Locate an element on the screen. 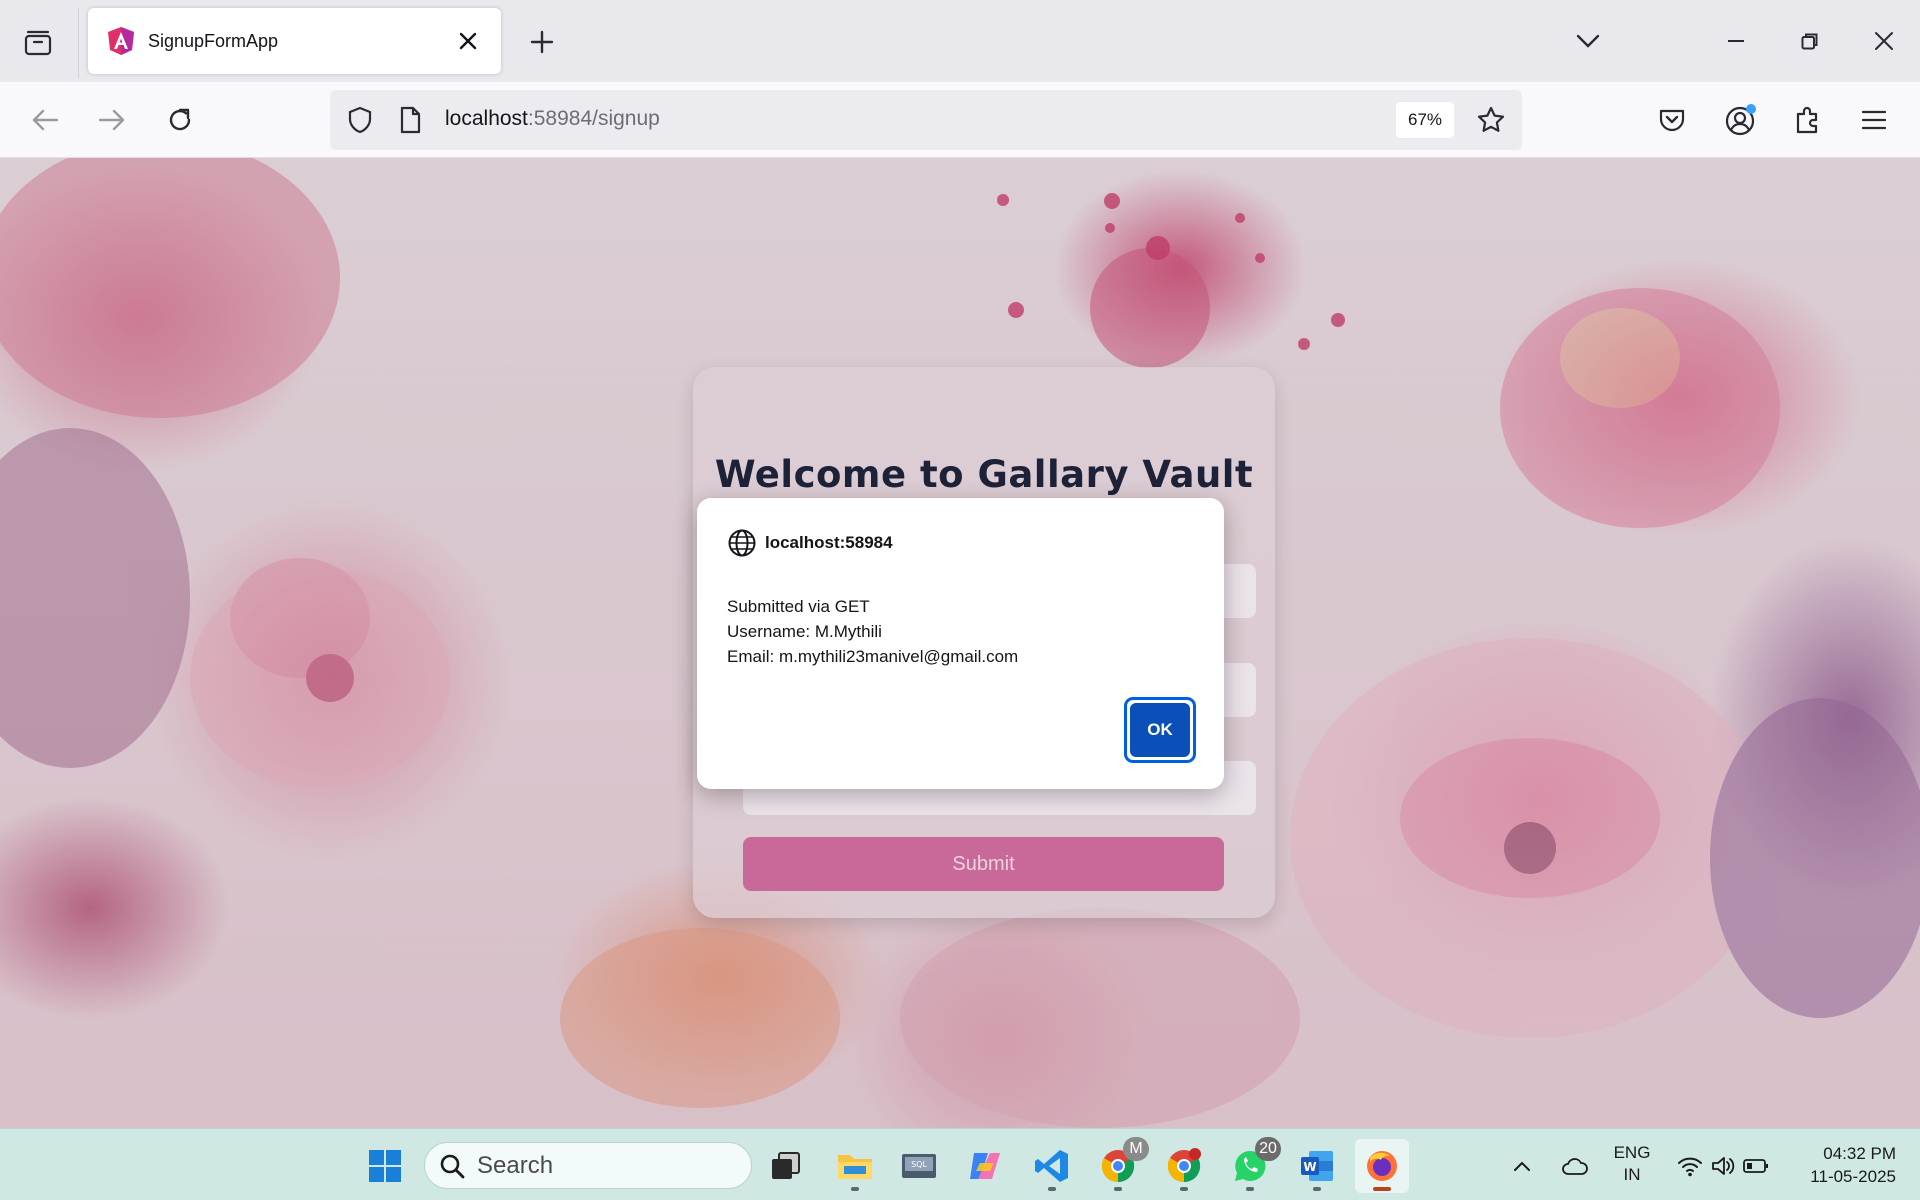 The height and width of the screenshot is (1200, 1920). tab-title: SignupFormApp is located at coordinates (213, 40).